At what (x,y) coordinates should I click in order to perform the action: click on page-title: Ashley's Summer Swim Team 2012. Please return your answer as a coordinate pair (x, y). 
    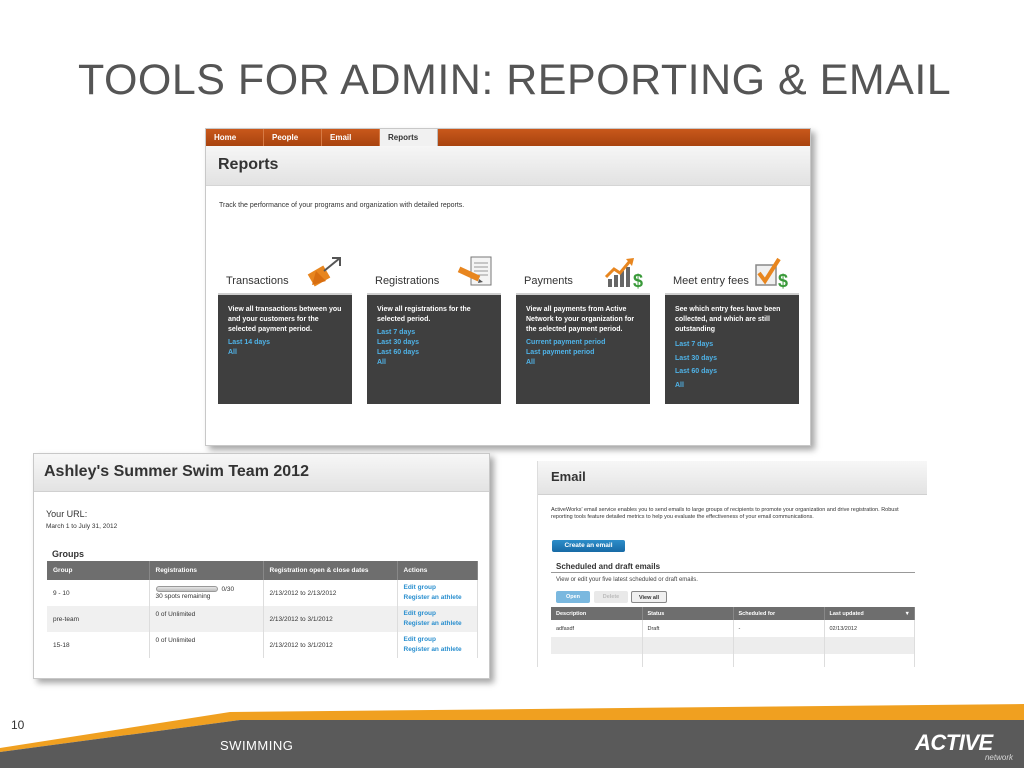
    Looking at the image, I should click on (261, 473).